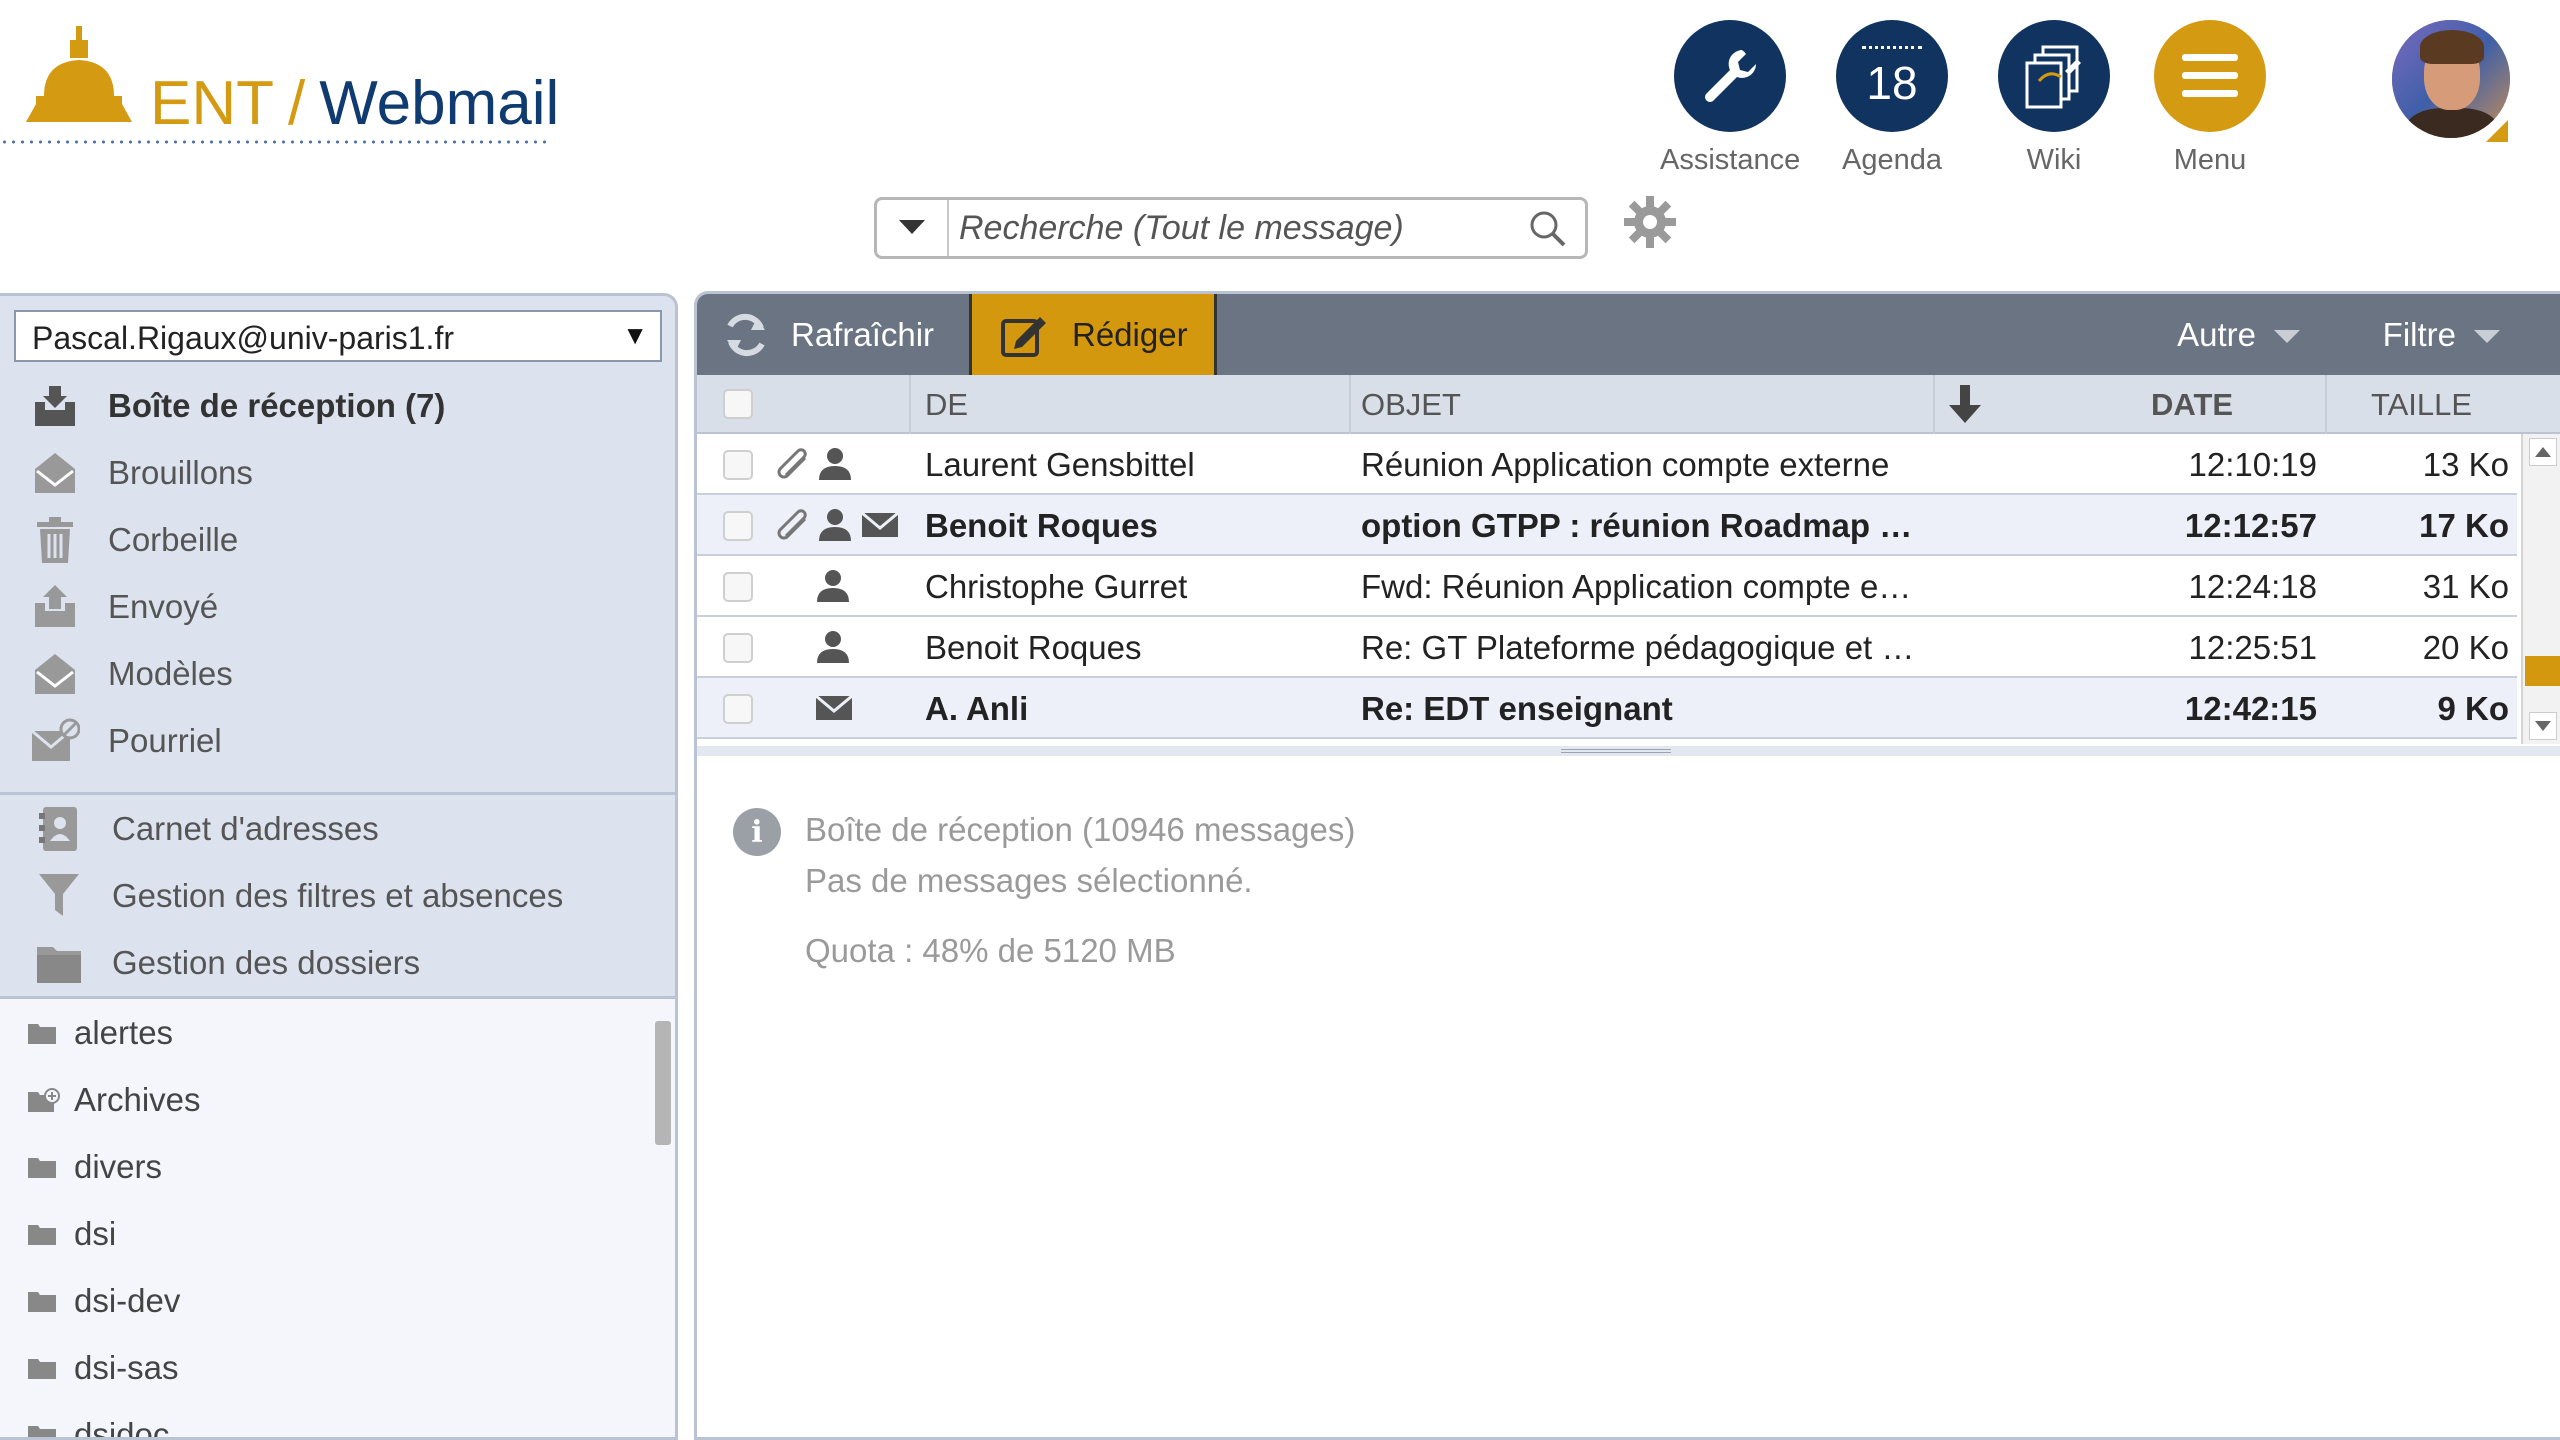 This screenshot has width=2560, height=1440. What do you see at coordinates (1965, 405) in the screenshot?
I see `sort-descending-icon` at bounding box center [1965, 405].